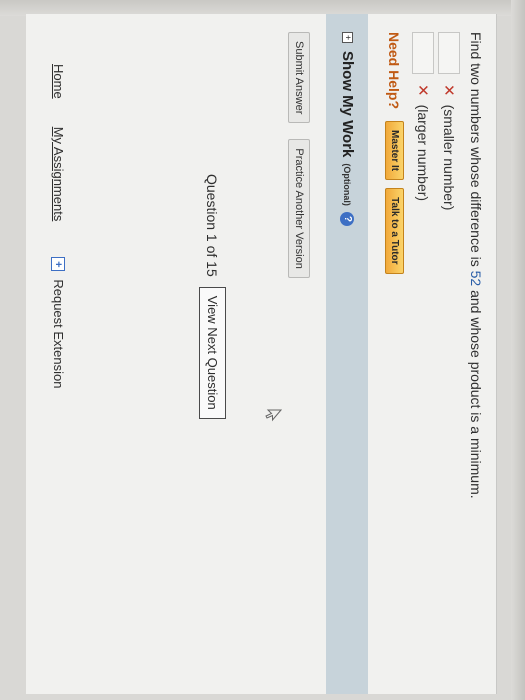 The height and width of the screenshot is (700, 525). What do you see at coordinates (58, 174) in the screenshot?
I see `my-assignments-link: My Assignments` at bounding box center [58, 174].